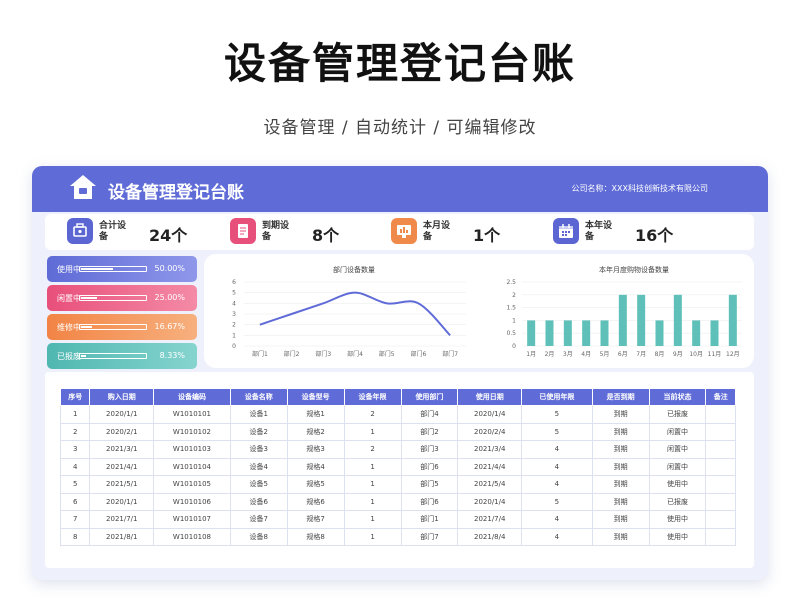  What do you see at coordinates (315, 501) in the screenshot?
I see `table-cell: 规格6` at bounding box center [315, 501].